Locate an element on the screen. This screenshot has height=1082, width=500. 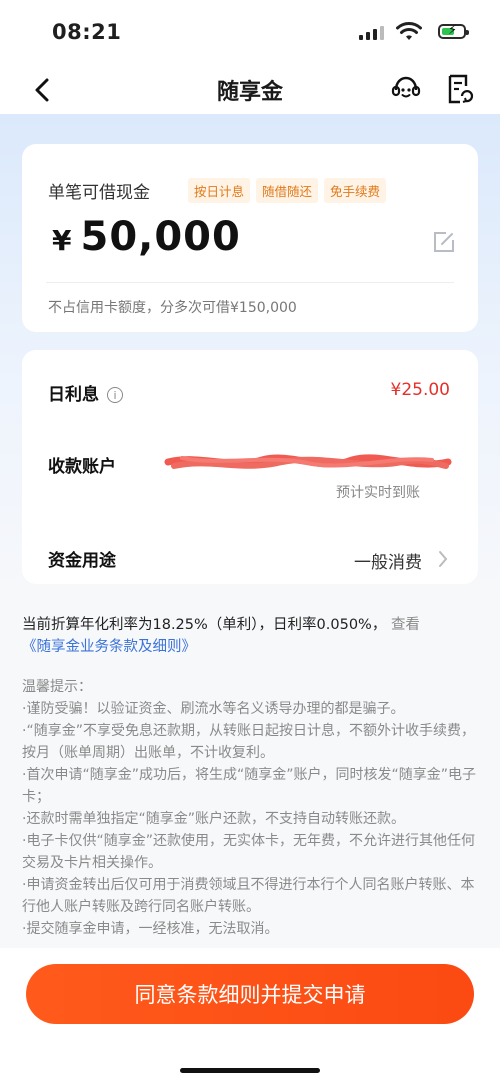
limit-note: 不占信用卡额度，分多次可借¥150,000 is located at coordinates (172, 308).